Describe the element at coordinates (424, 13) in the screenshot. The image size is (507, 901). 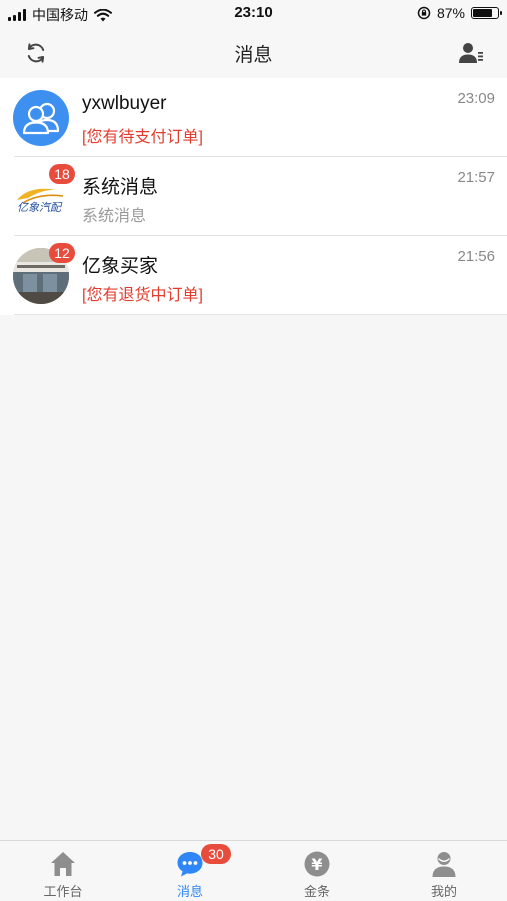
I see `rotation-lock-icon` at that location.